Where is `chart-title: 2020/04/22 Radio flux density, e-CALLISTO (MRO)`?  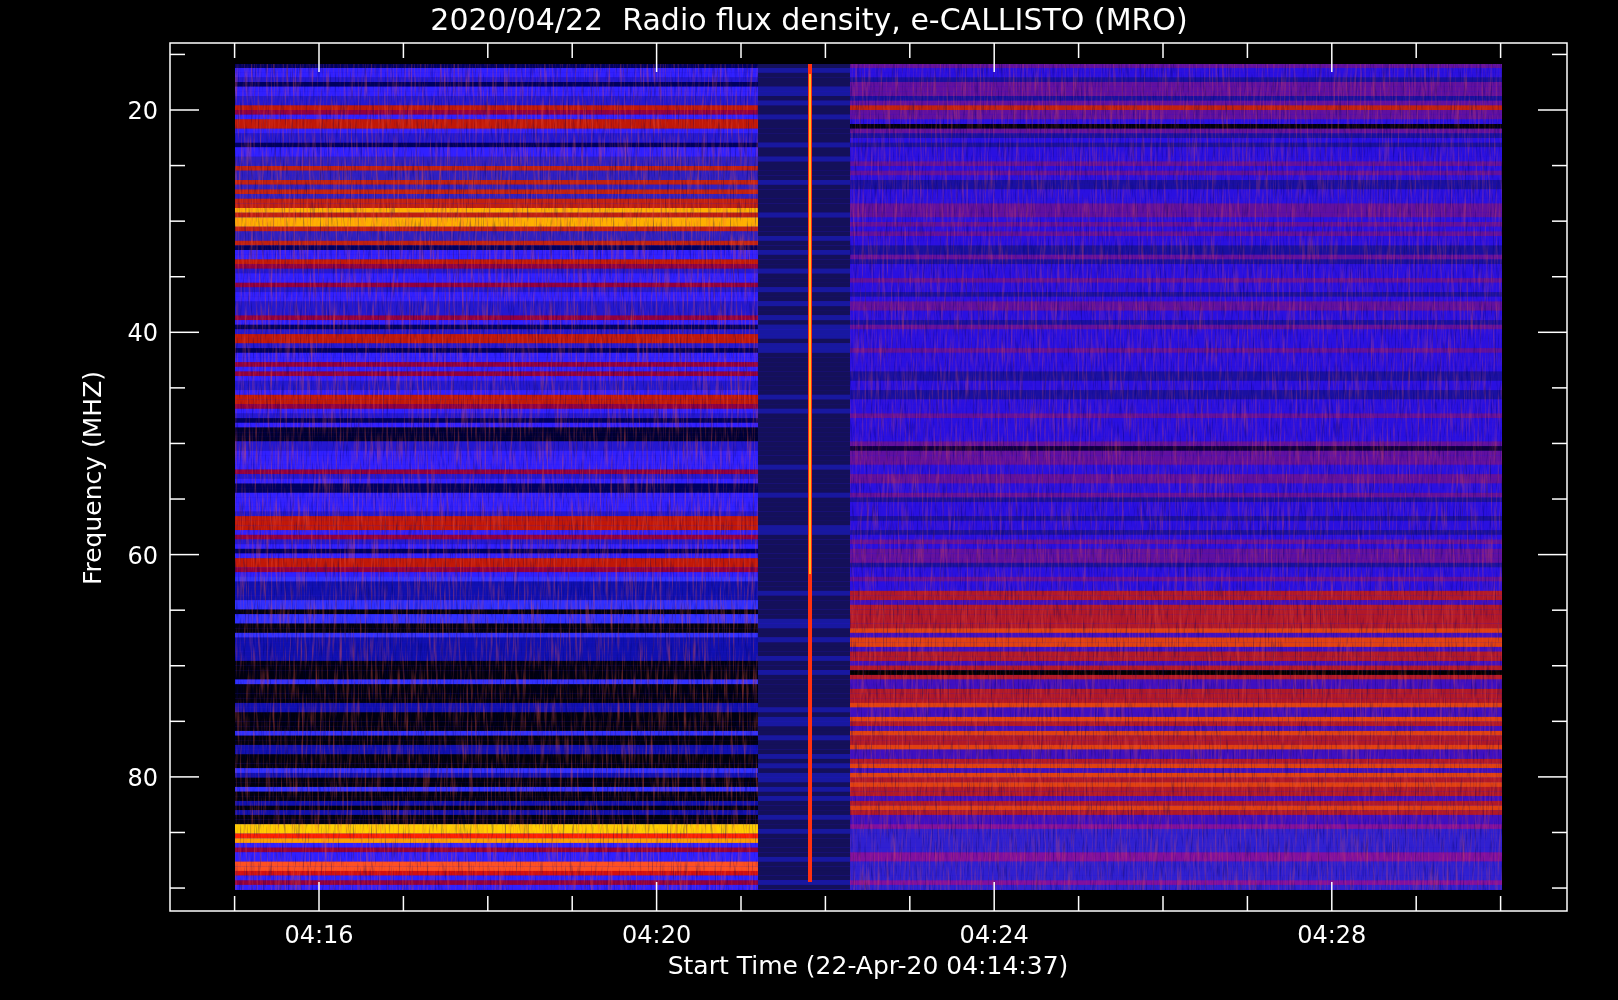 chart-title: 2020/04/22 Radio flux density, e-CALLISTO (MRO) is located at coordinates (809, 19).